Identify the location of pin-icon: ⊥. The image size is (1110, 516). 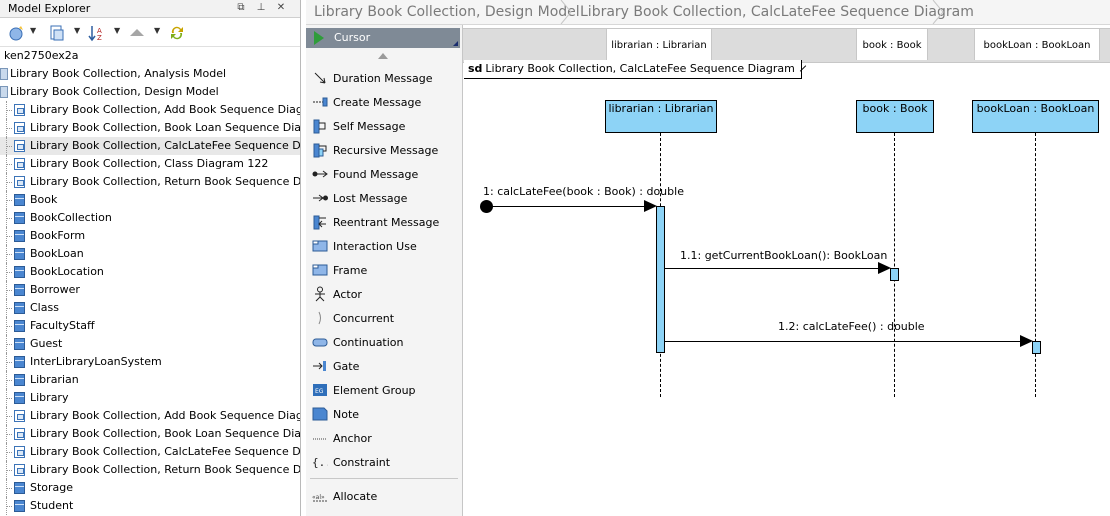
(261, 8).